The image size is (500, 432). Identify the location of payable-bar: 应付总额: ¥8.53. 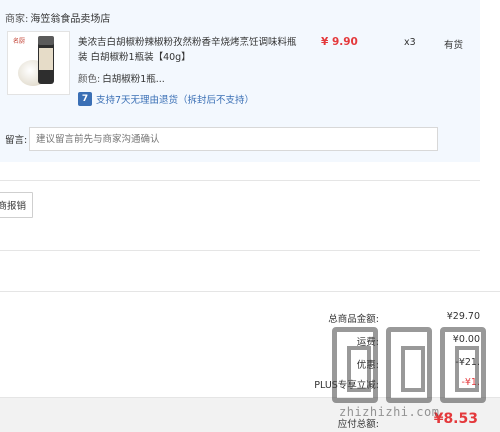
(250, 414).